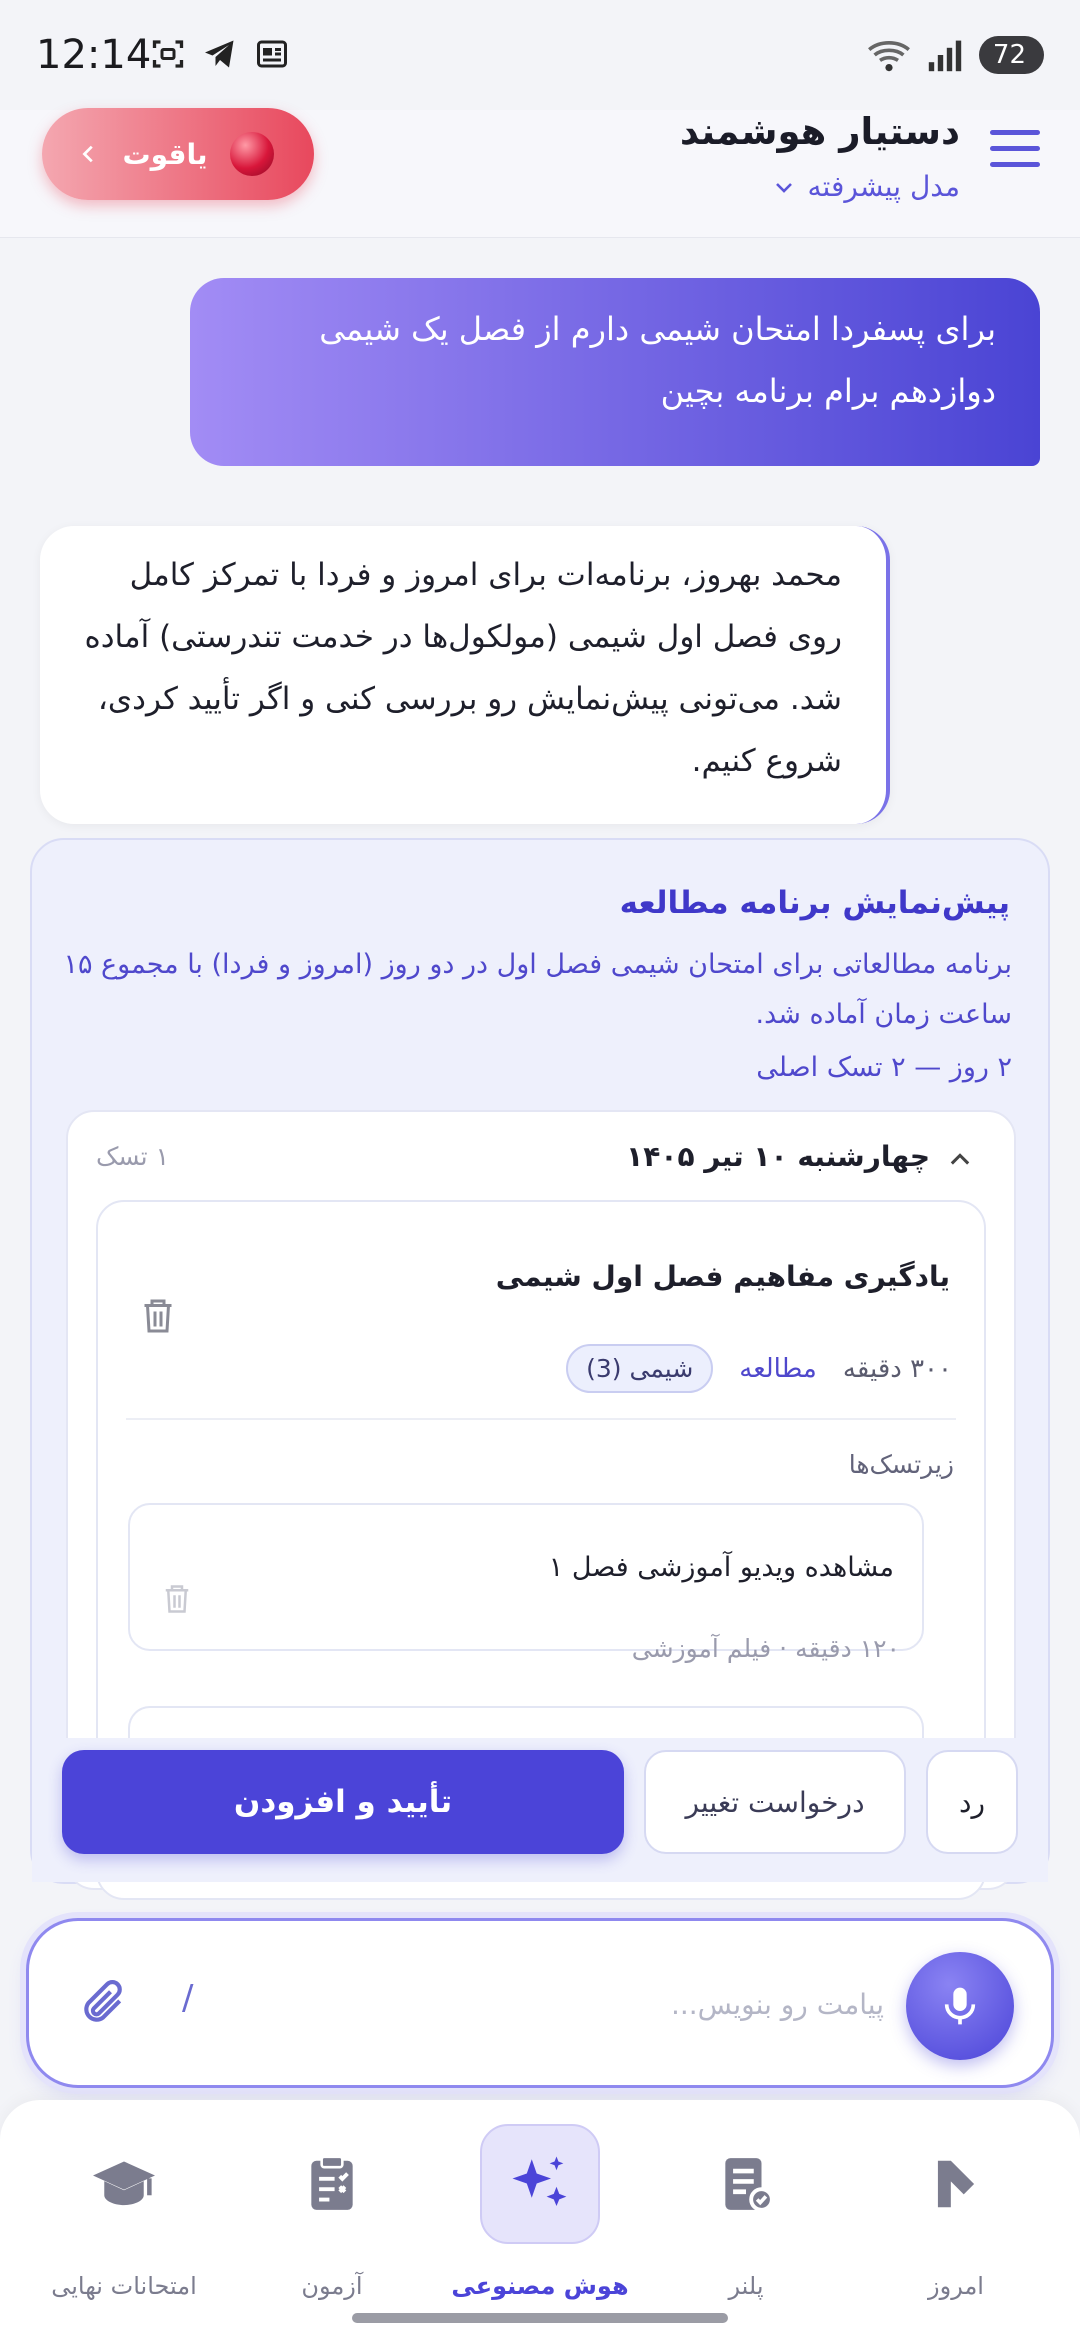  What do you see at coordinates (901, 1464) in the screenshot?
I see `subtasks-label: زیرتسک‌ها` at bounding box center [901, 1464].